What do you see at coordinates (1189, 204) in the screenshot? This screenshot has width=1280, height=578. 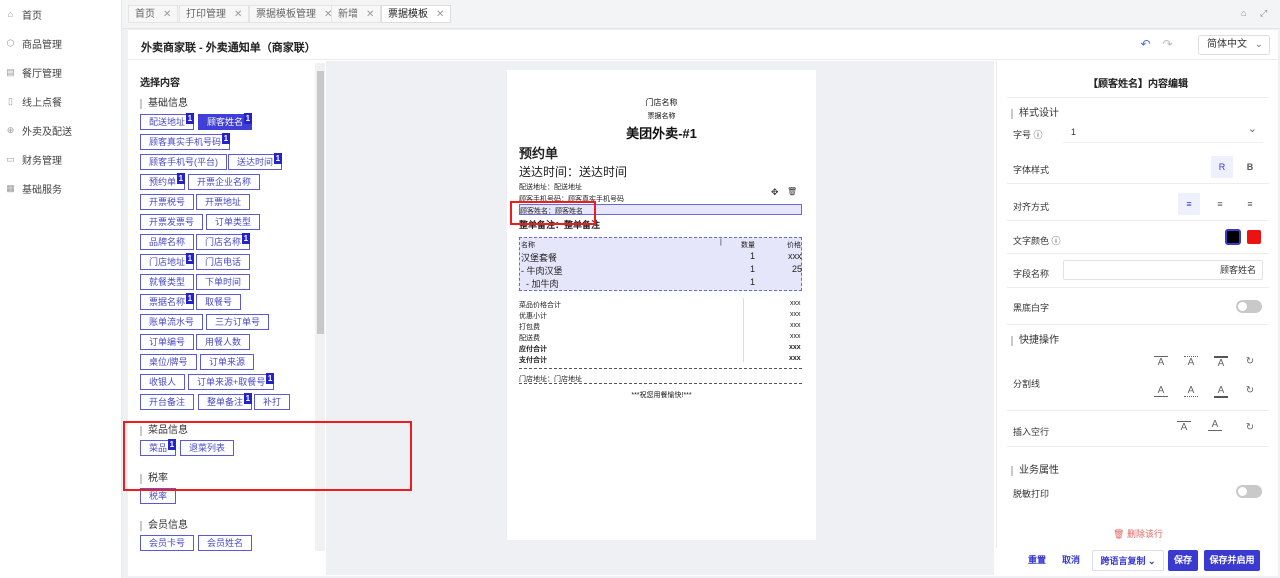 I see `align-left-button: ≡` at bounding box center [1189, 204].